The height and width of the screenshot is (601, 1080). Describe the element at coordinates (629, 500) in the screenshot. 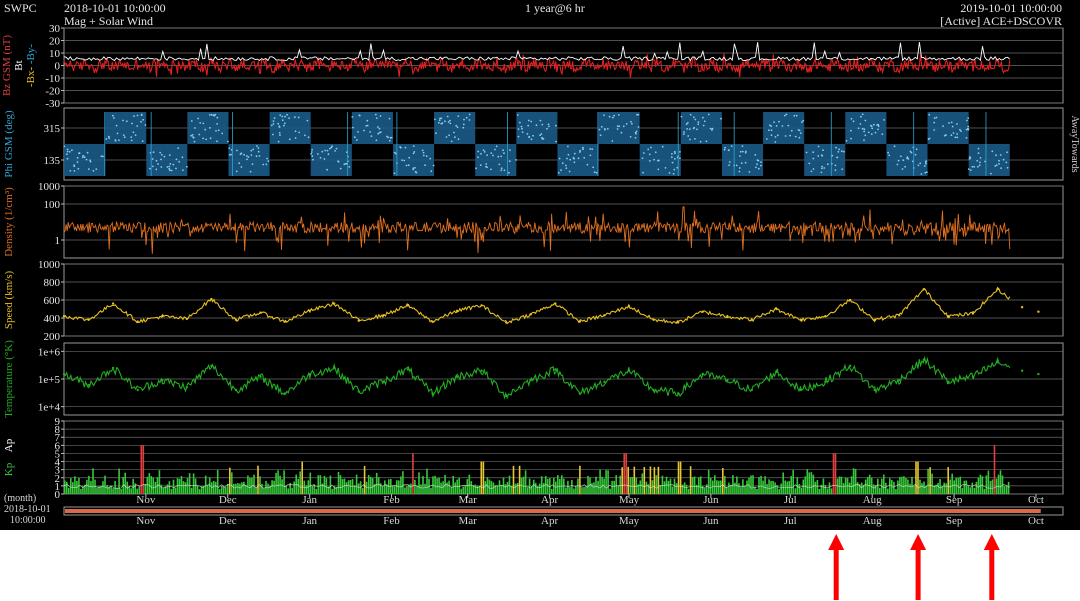

I see `month-label-top: May` at that location.